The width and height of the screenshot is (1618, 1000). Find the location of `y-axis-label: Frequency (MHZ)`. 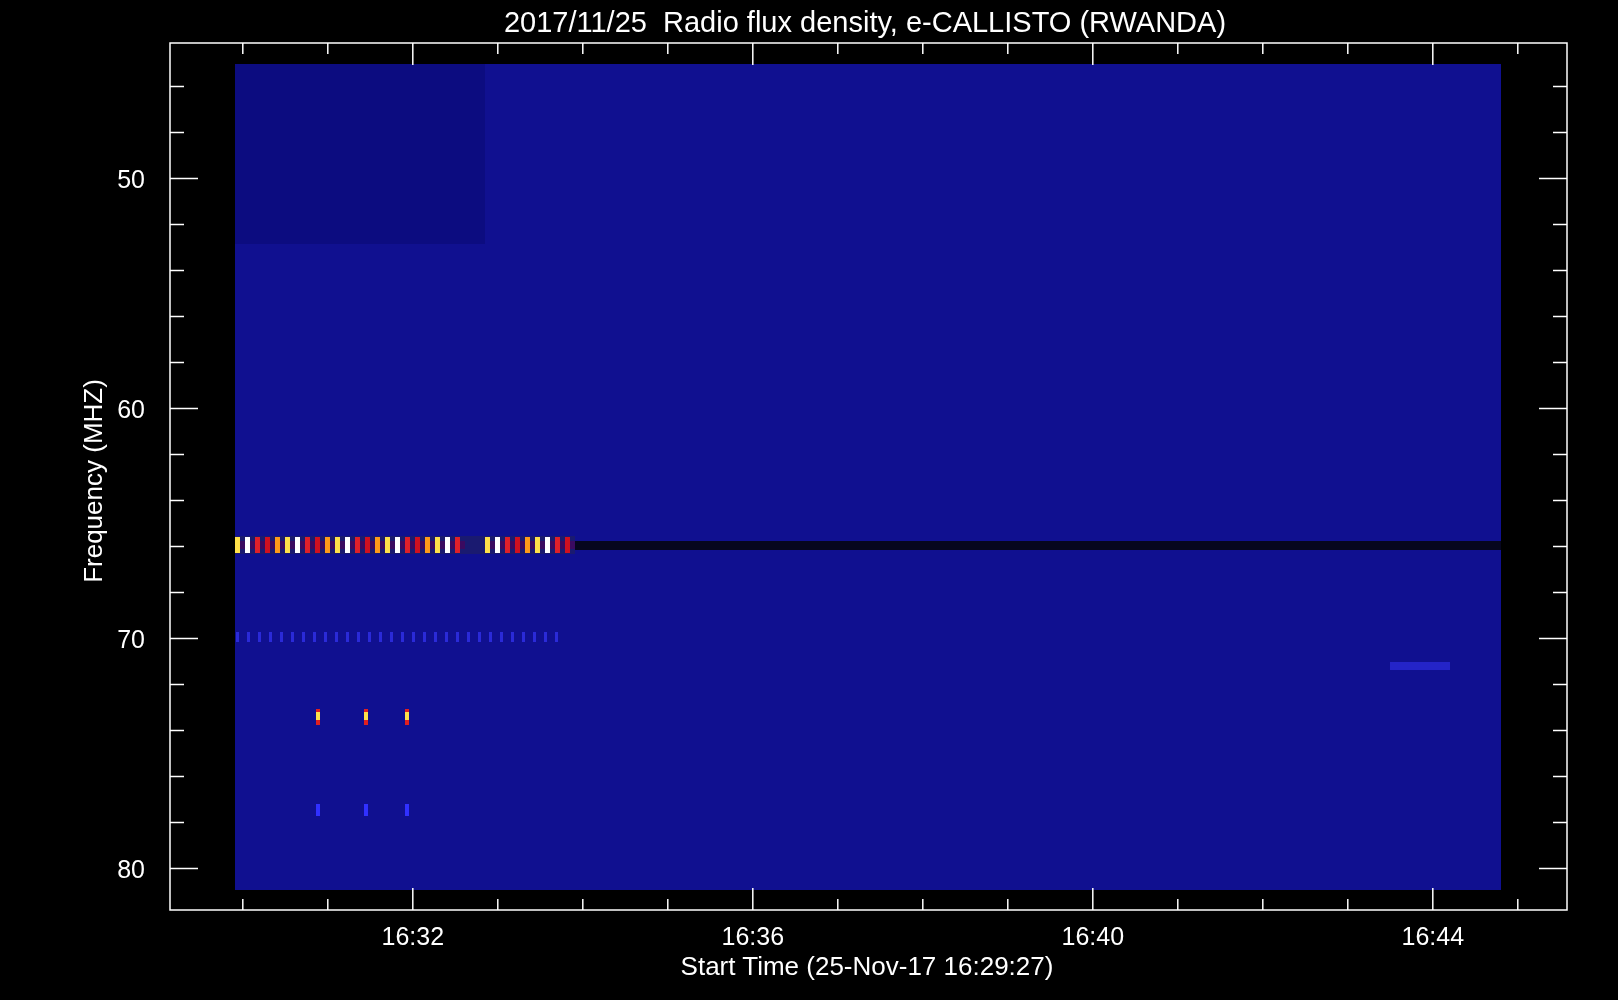

y-axis-label: Frequency (MHZ) is located at coordinates (93, 481).